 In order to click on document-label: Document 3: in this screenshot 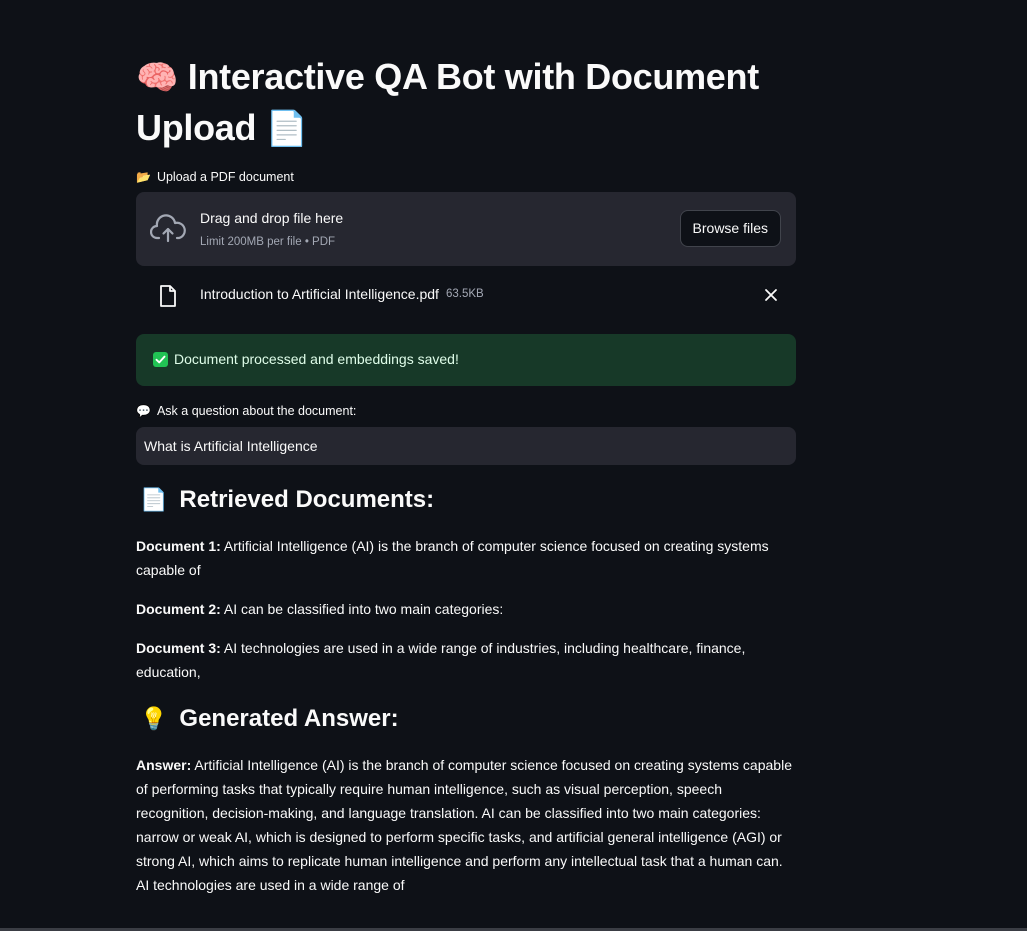, I will do `click(178, 648)`.